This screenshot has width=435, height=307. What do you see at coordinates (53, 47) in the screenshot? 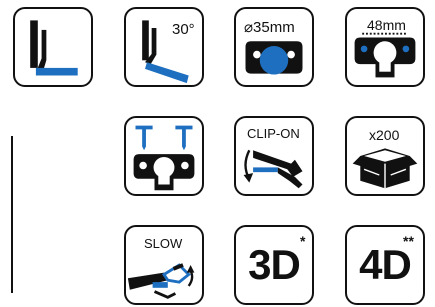
I see `hinge-flat-icon` at bounding box center [53, 47].